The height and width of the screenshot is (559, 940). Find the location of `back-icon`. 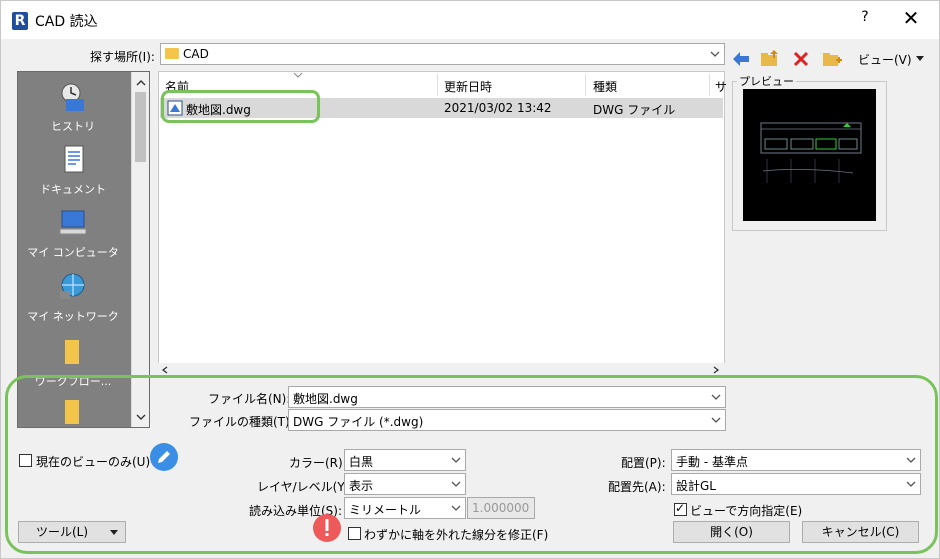

back-icon is located at coordinates (741, 59).